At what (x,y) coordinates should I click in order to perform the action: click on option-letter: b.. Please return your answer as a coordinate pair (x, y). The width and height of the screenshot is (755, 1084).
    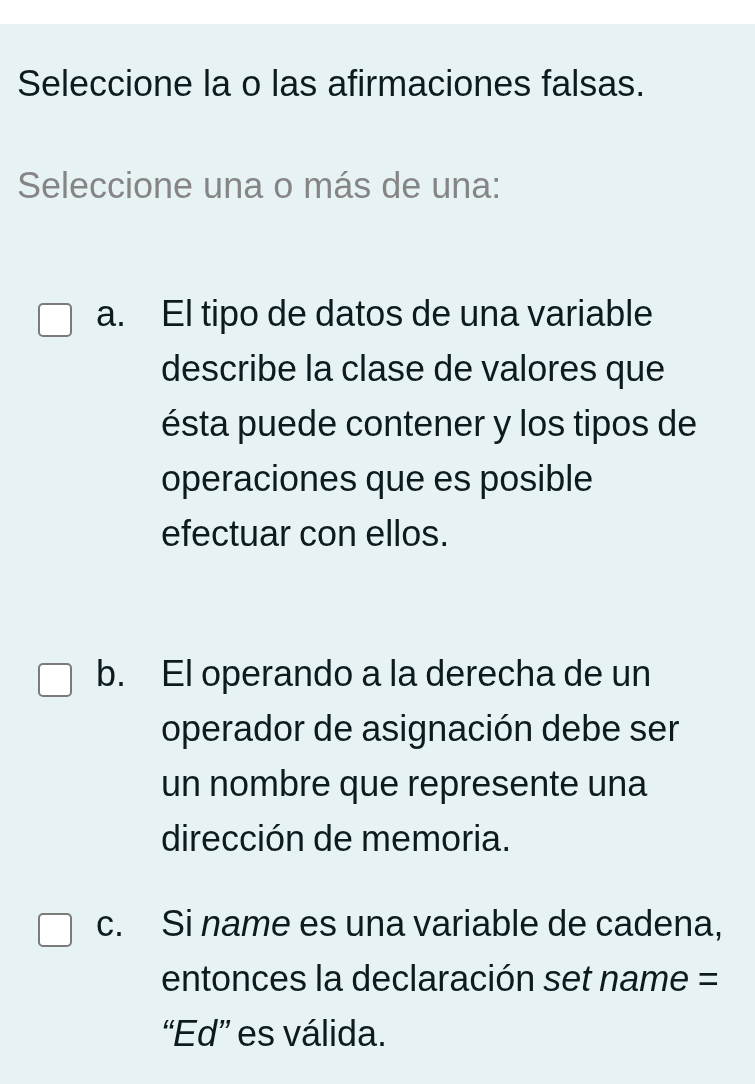
    Looking at the image, I should click on (112, 674).